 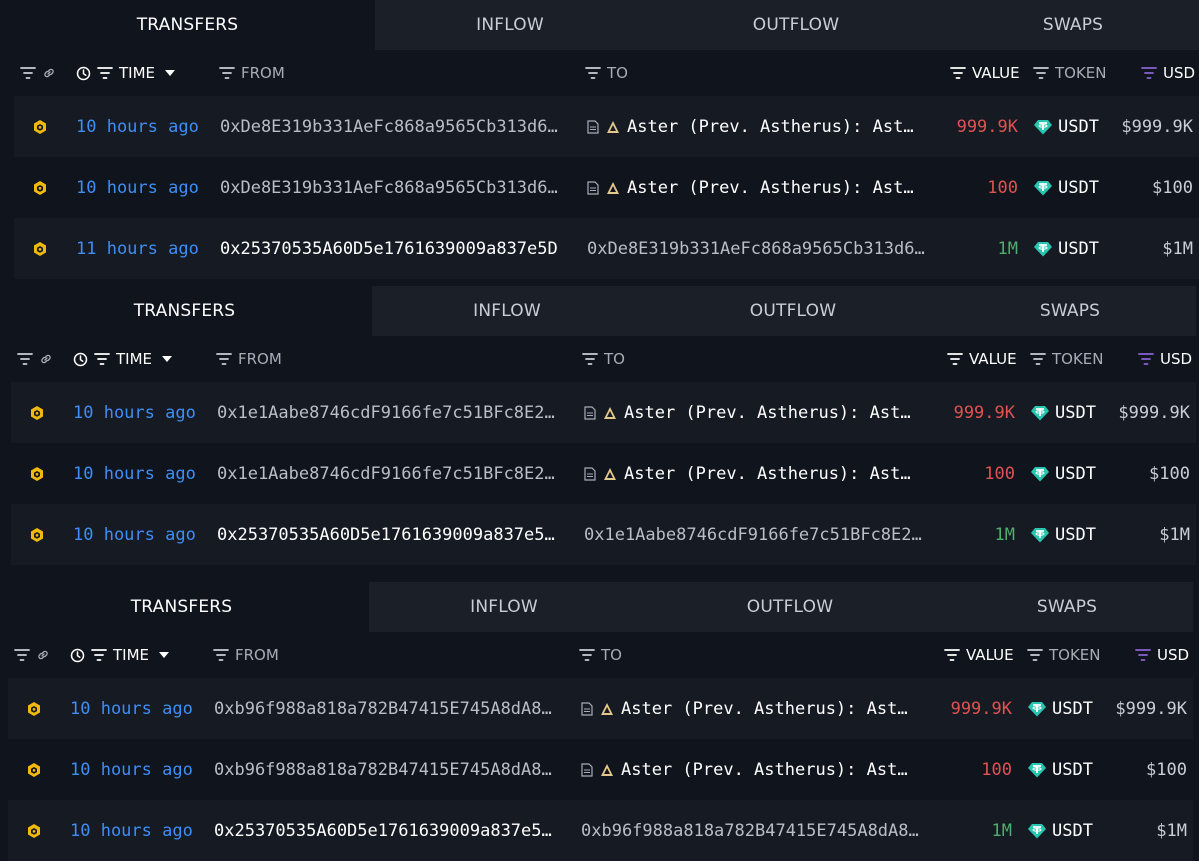 I want to click on header-value-label: VALUE, so click(x=990, y=655).